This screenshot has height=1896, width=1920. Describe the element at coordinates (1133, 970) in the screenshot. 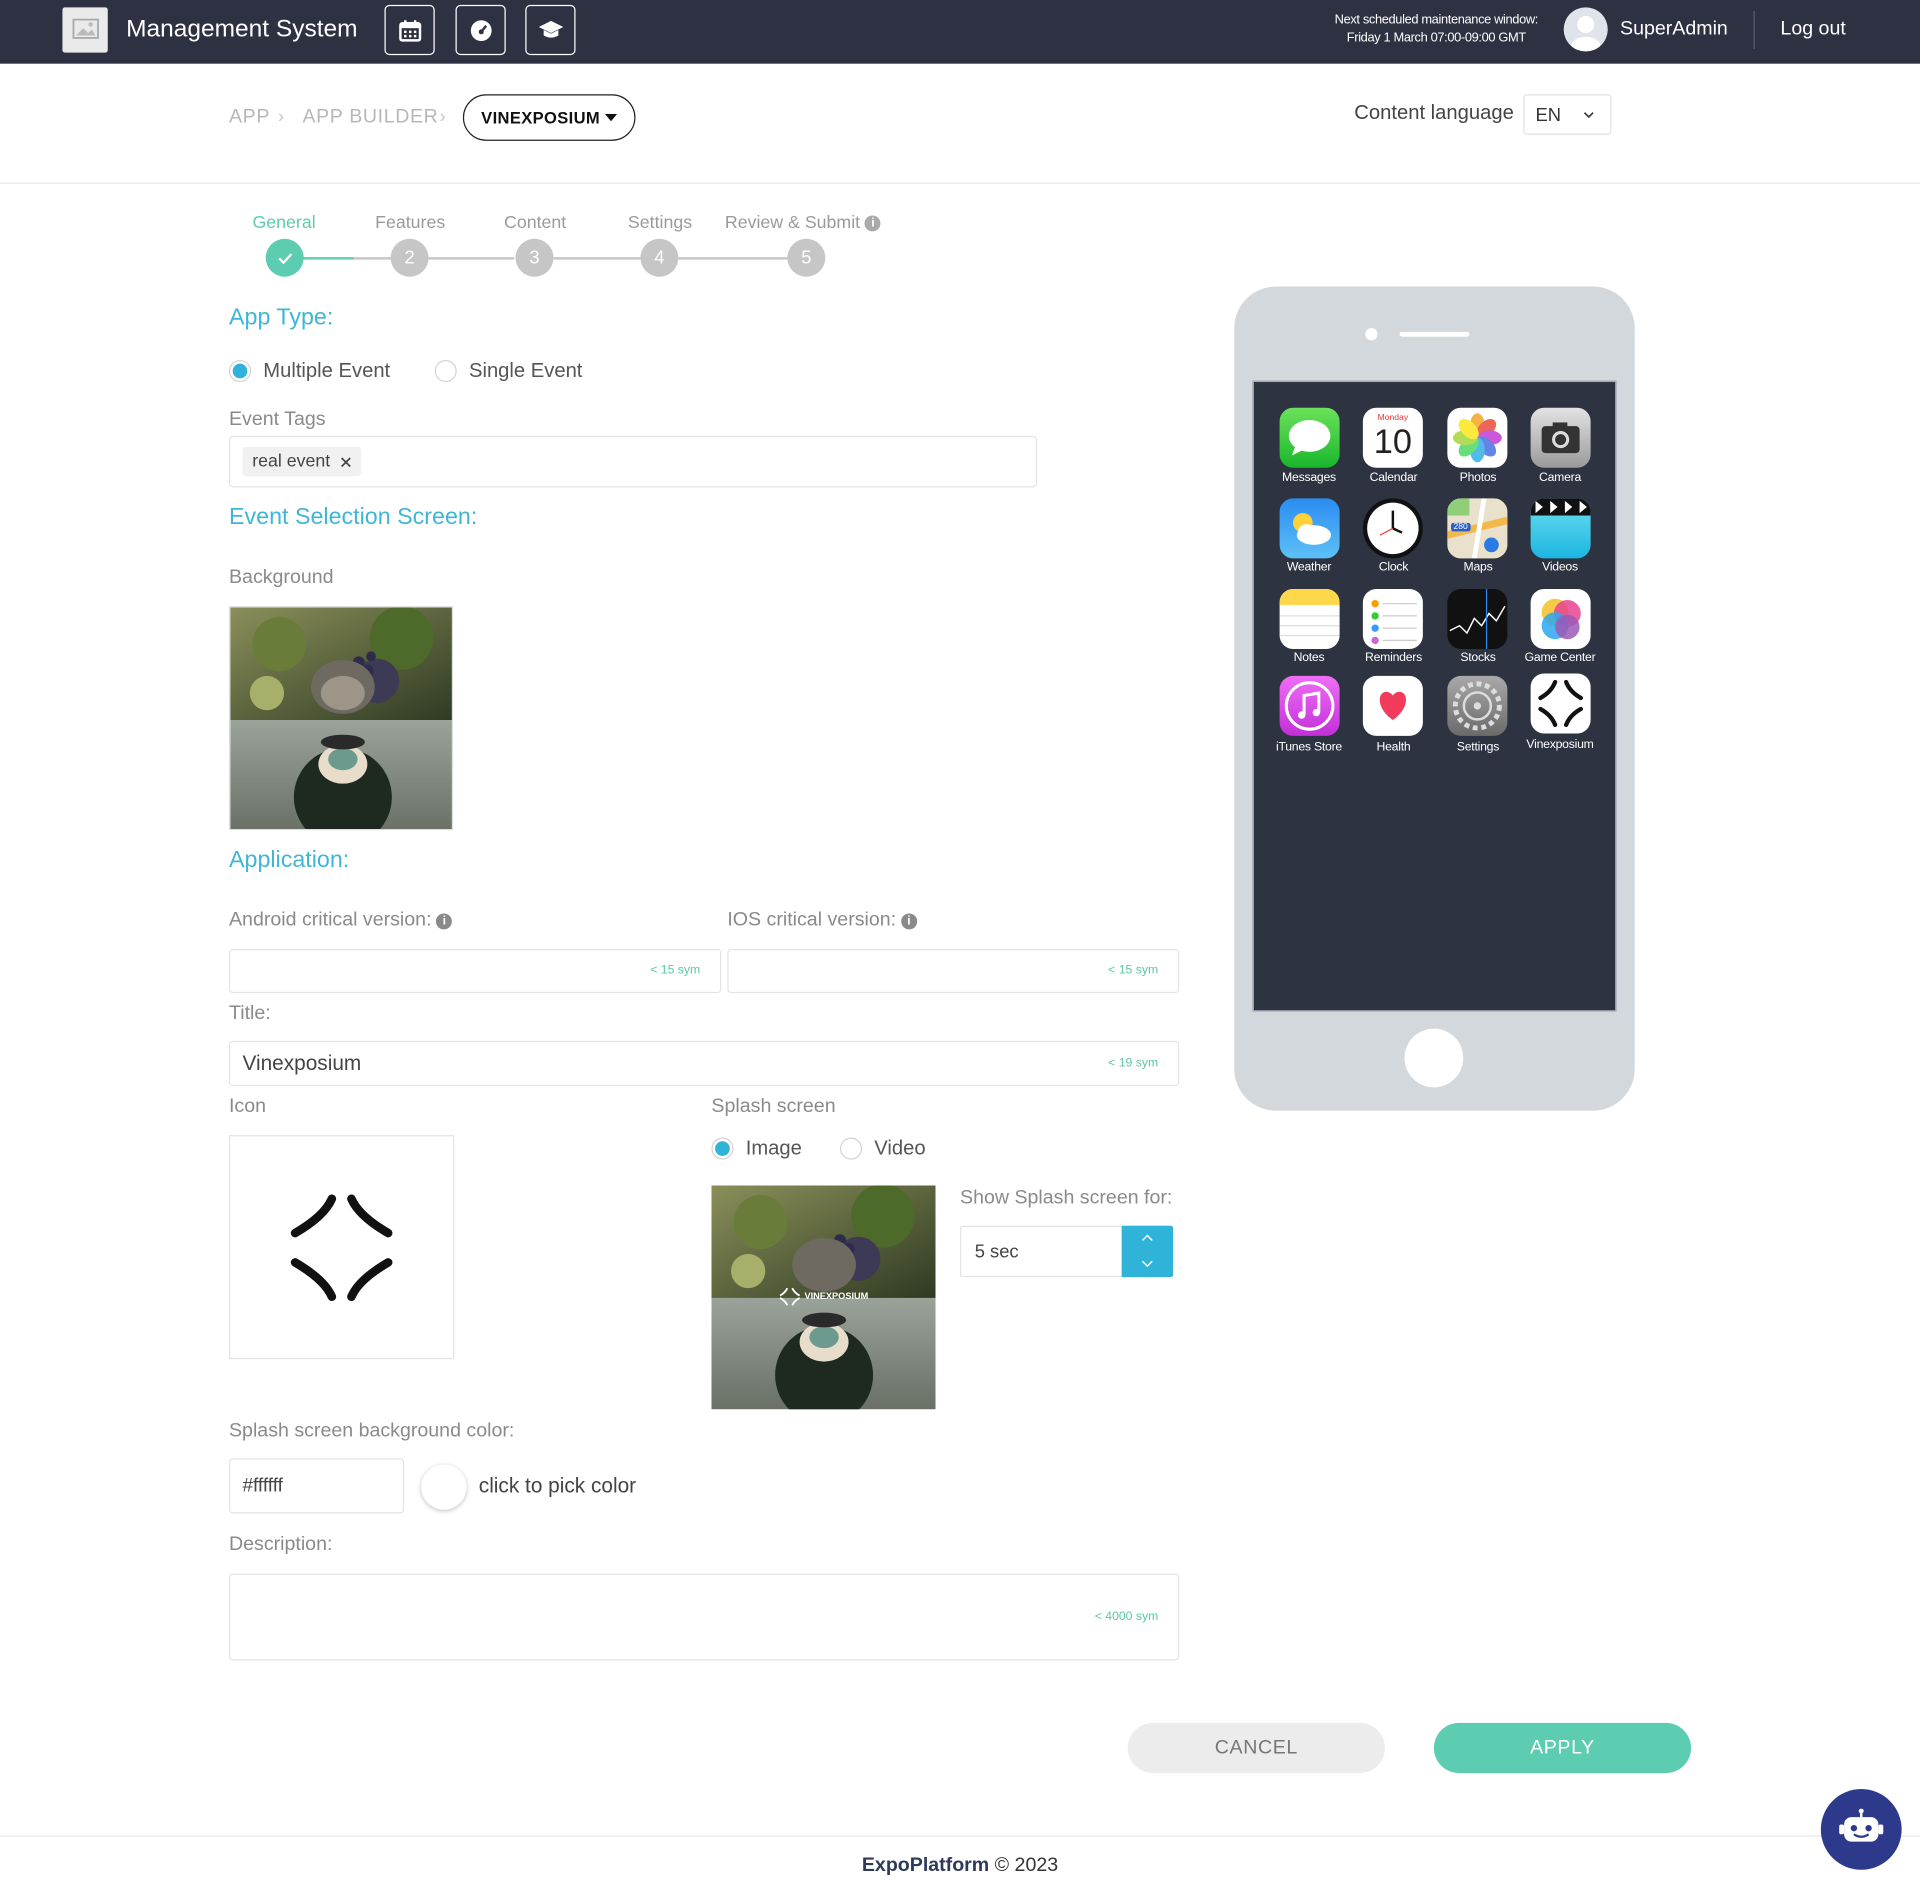

I see `ios-version-hint: < 15 sym` at that location.